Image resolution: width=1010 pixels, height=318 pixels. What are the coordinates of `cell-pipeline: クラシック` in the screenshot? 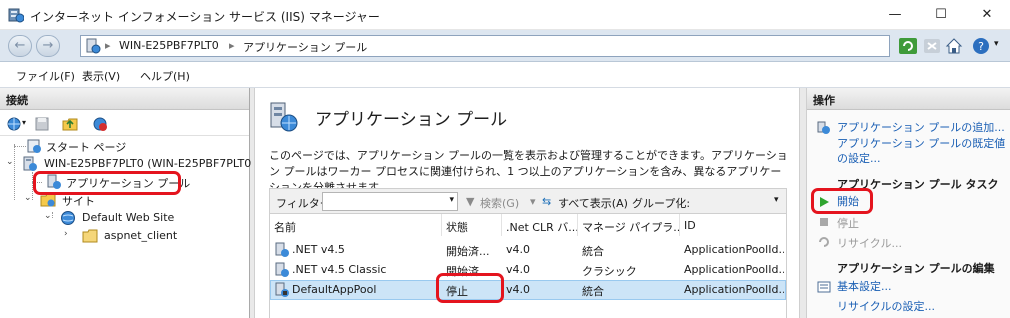 It's located at (609, 271).